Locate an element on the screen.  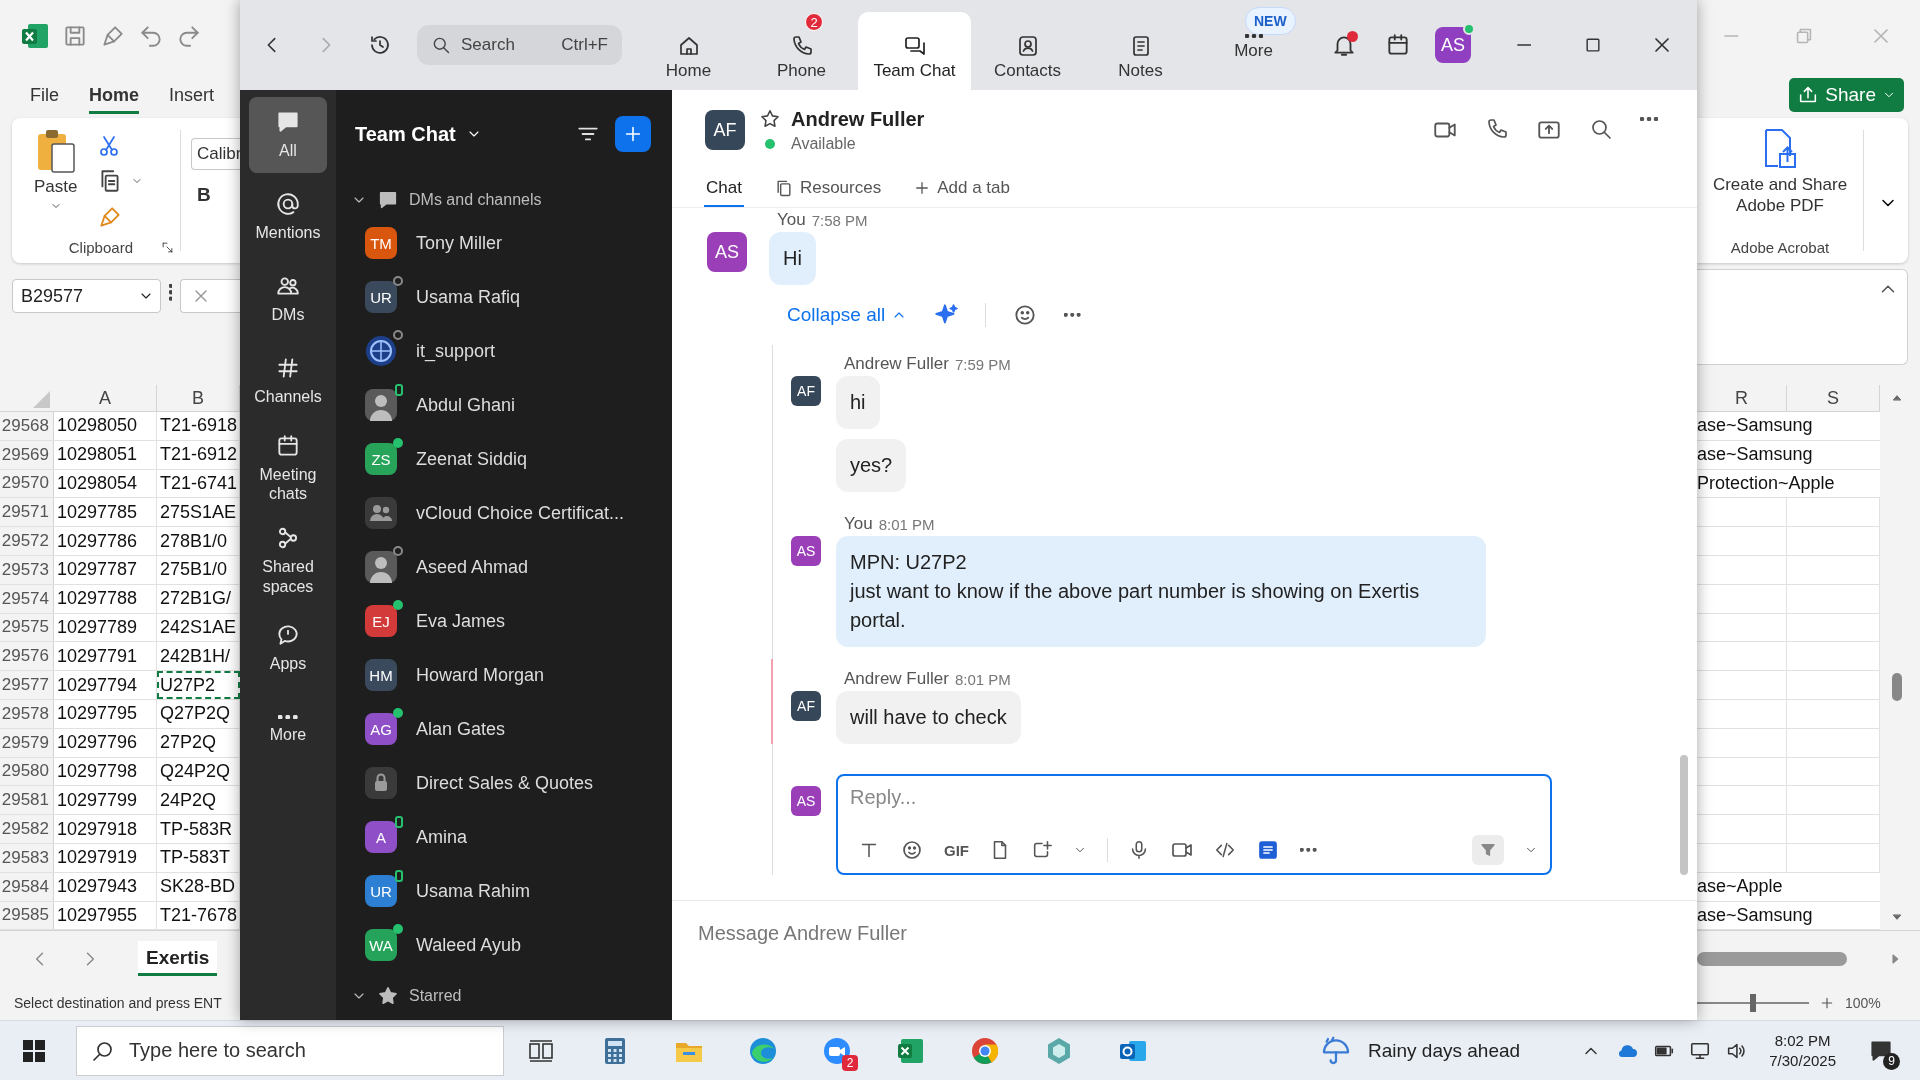
reply-box: Reply... GIF is located at coordinates (1194, 824).